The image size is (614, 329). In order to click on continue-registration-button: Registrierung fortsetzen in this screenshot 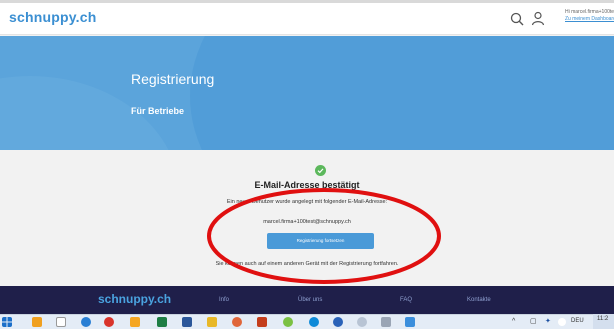, I will do `click(320, 241)`.